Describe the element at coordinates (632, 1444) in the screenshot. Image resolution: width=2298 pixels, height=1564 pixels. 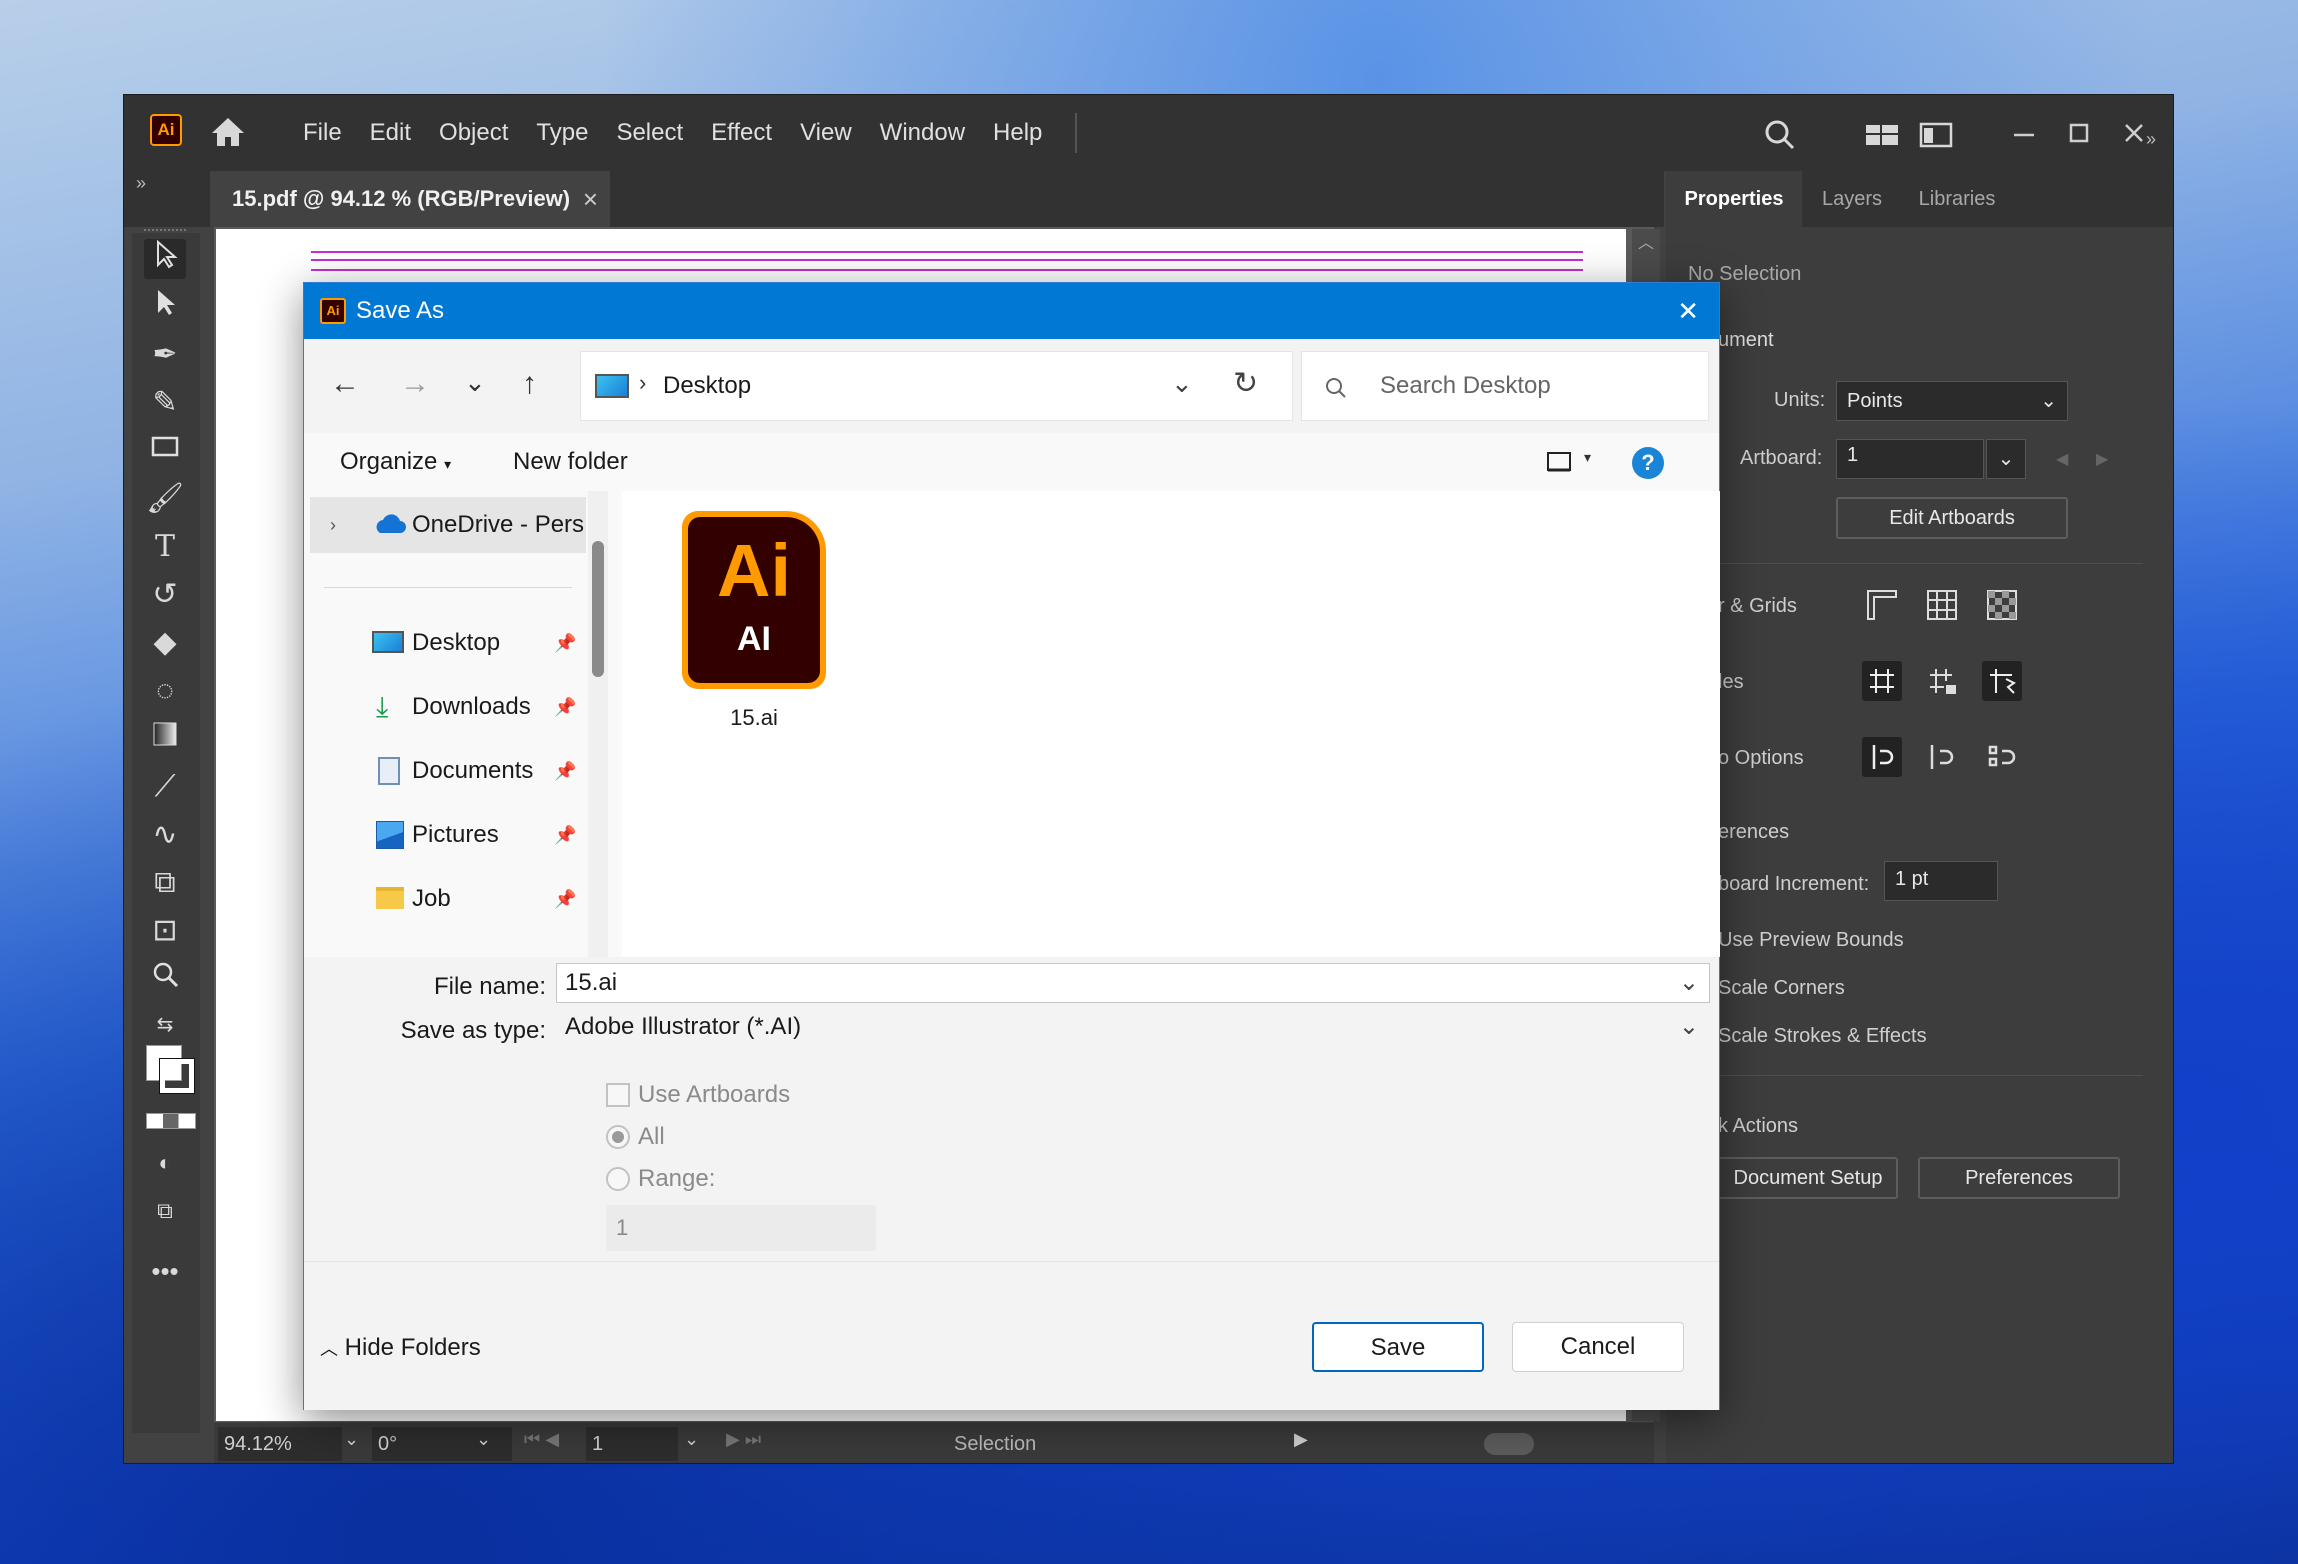
I see `artboard-number: 1` at that location.